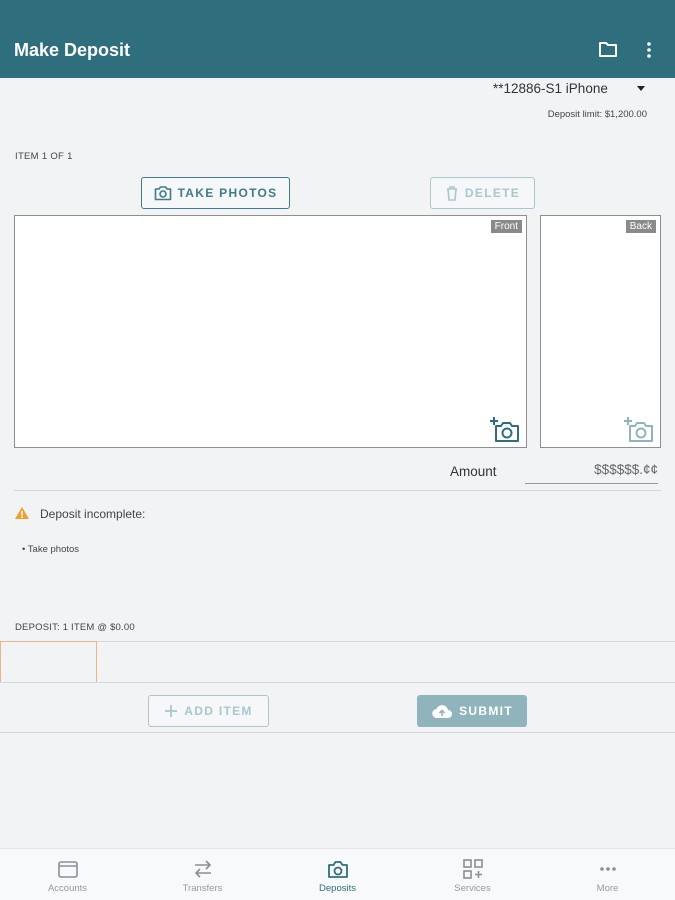 The image size is (675, 900). Describe the element at coordinates (337, 888) in the screenshot. I see `nav-label: Deposits` at that location.